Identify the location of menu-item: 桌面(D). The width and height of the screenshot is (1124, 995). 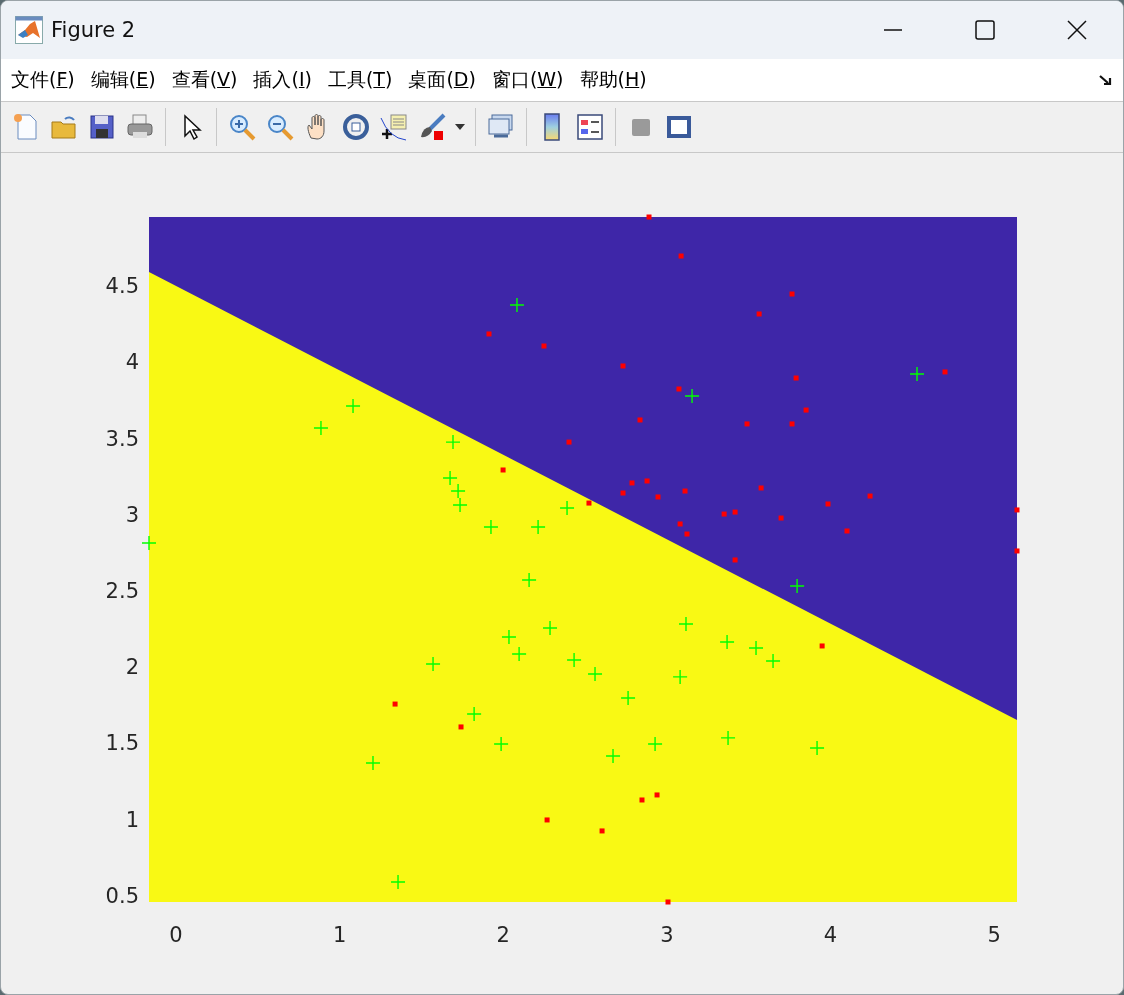
(442, 80).